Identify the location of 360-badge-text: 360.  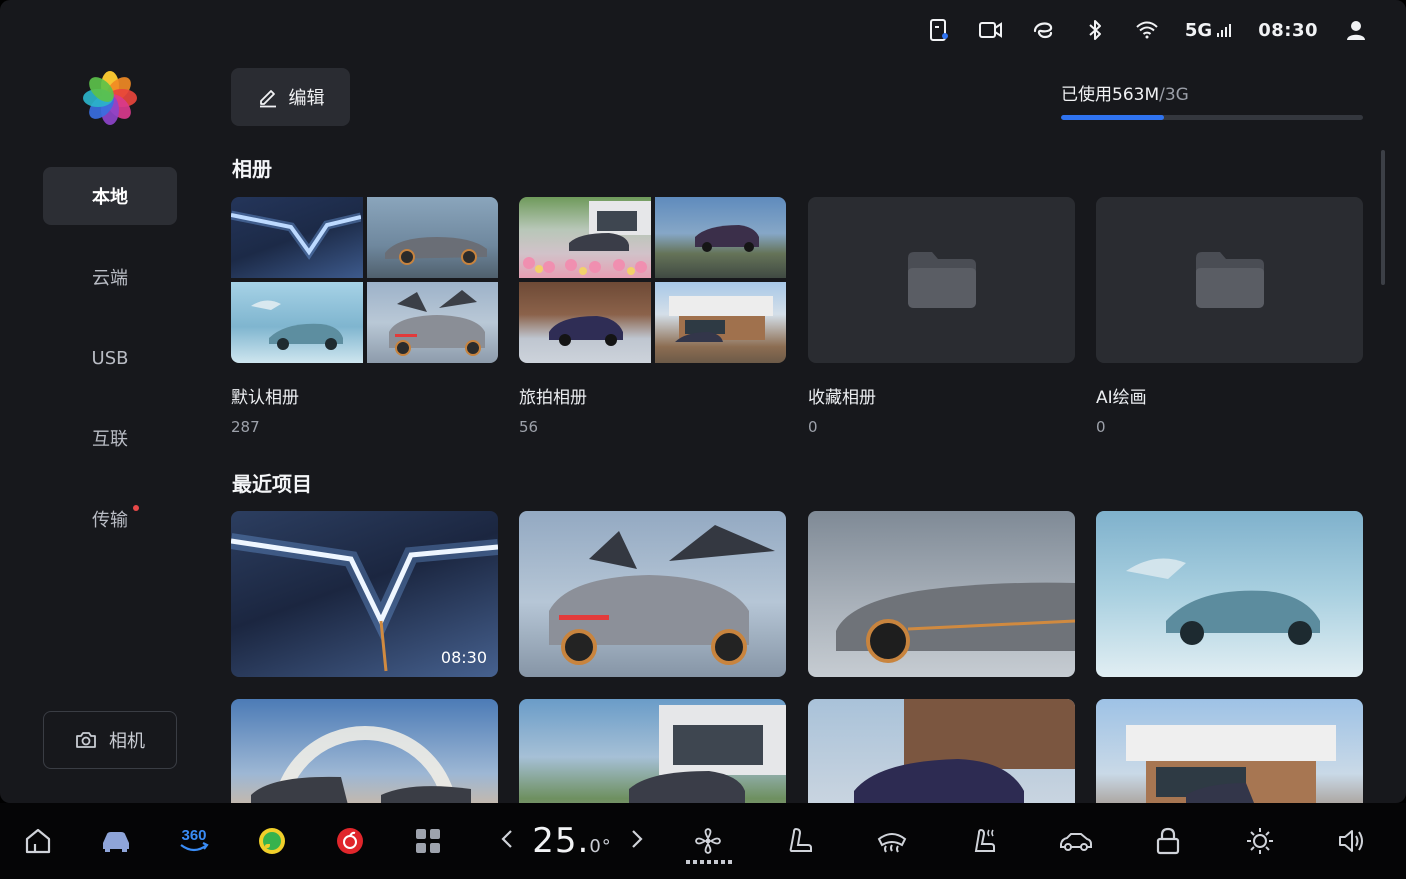
(193, 835).